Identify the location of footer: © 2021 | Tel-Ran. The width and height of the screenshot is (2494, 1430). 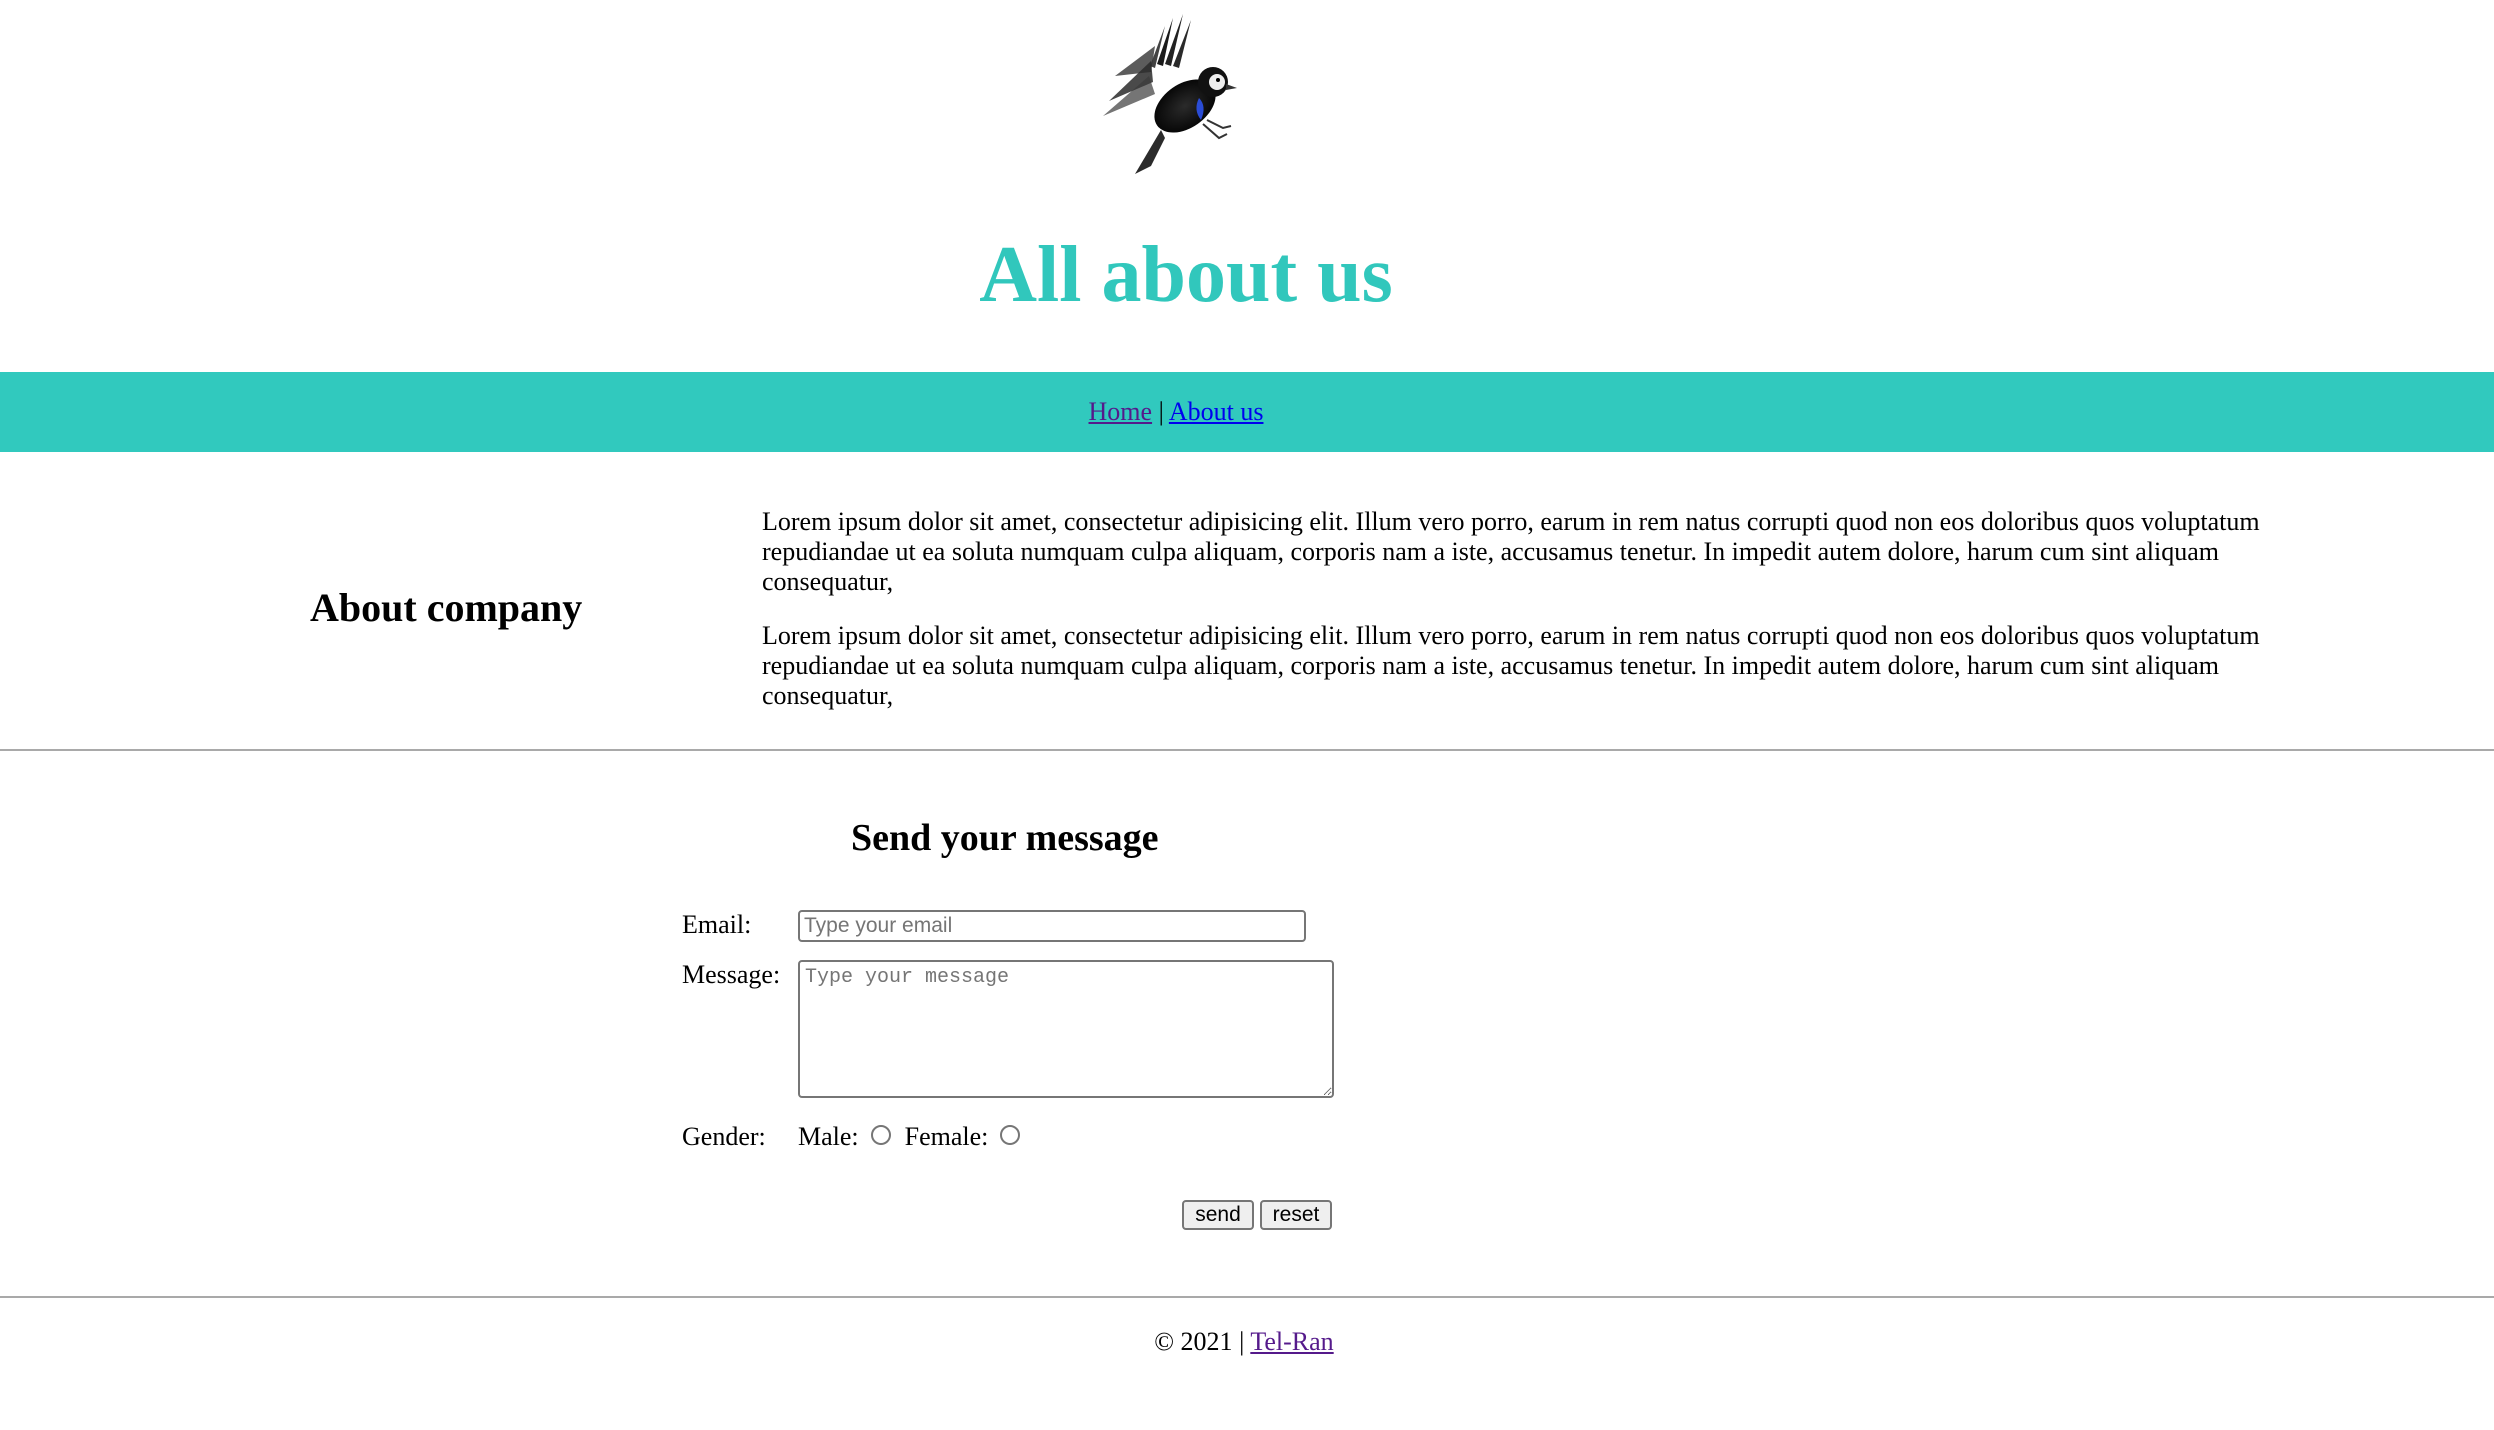
(1247, 1342).